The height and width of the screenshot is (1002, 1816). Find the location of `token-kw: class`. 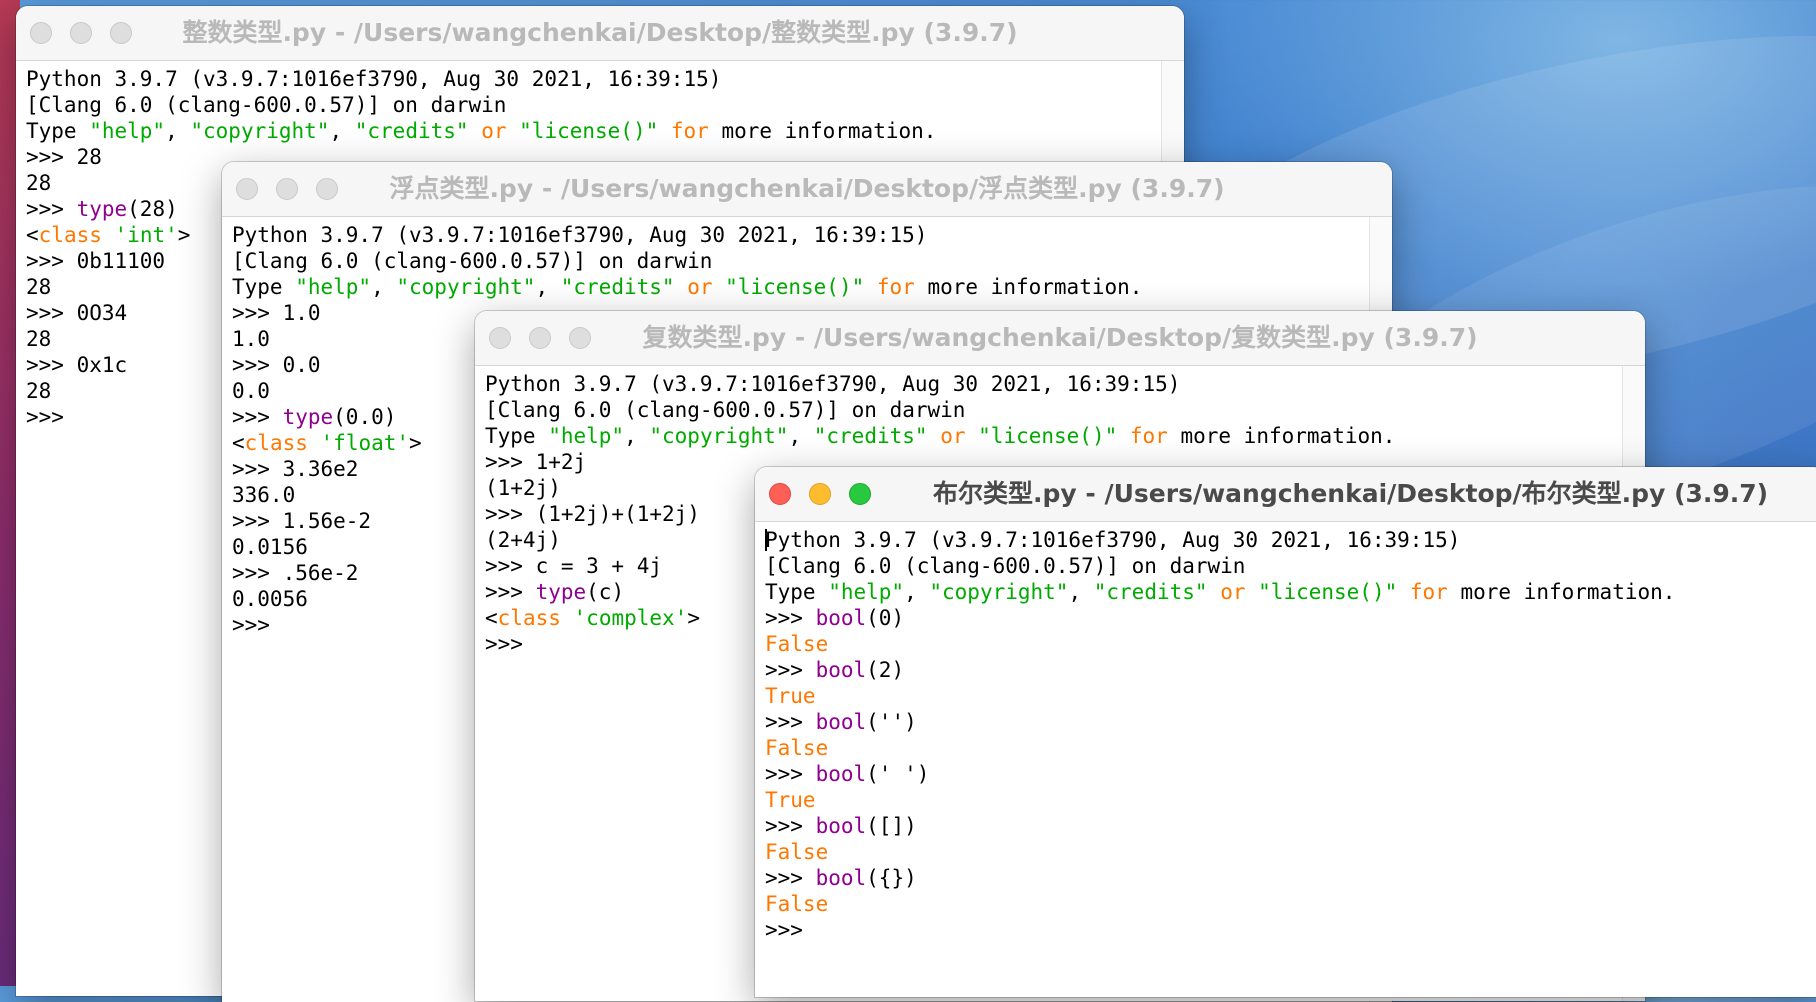

token-kw: class is located at coordinates (529, 618).